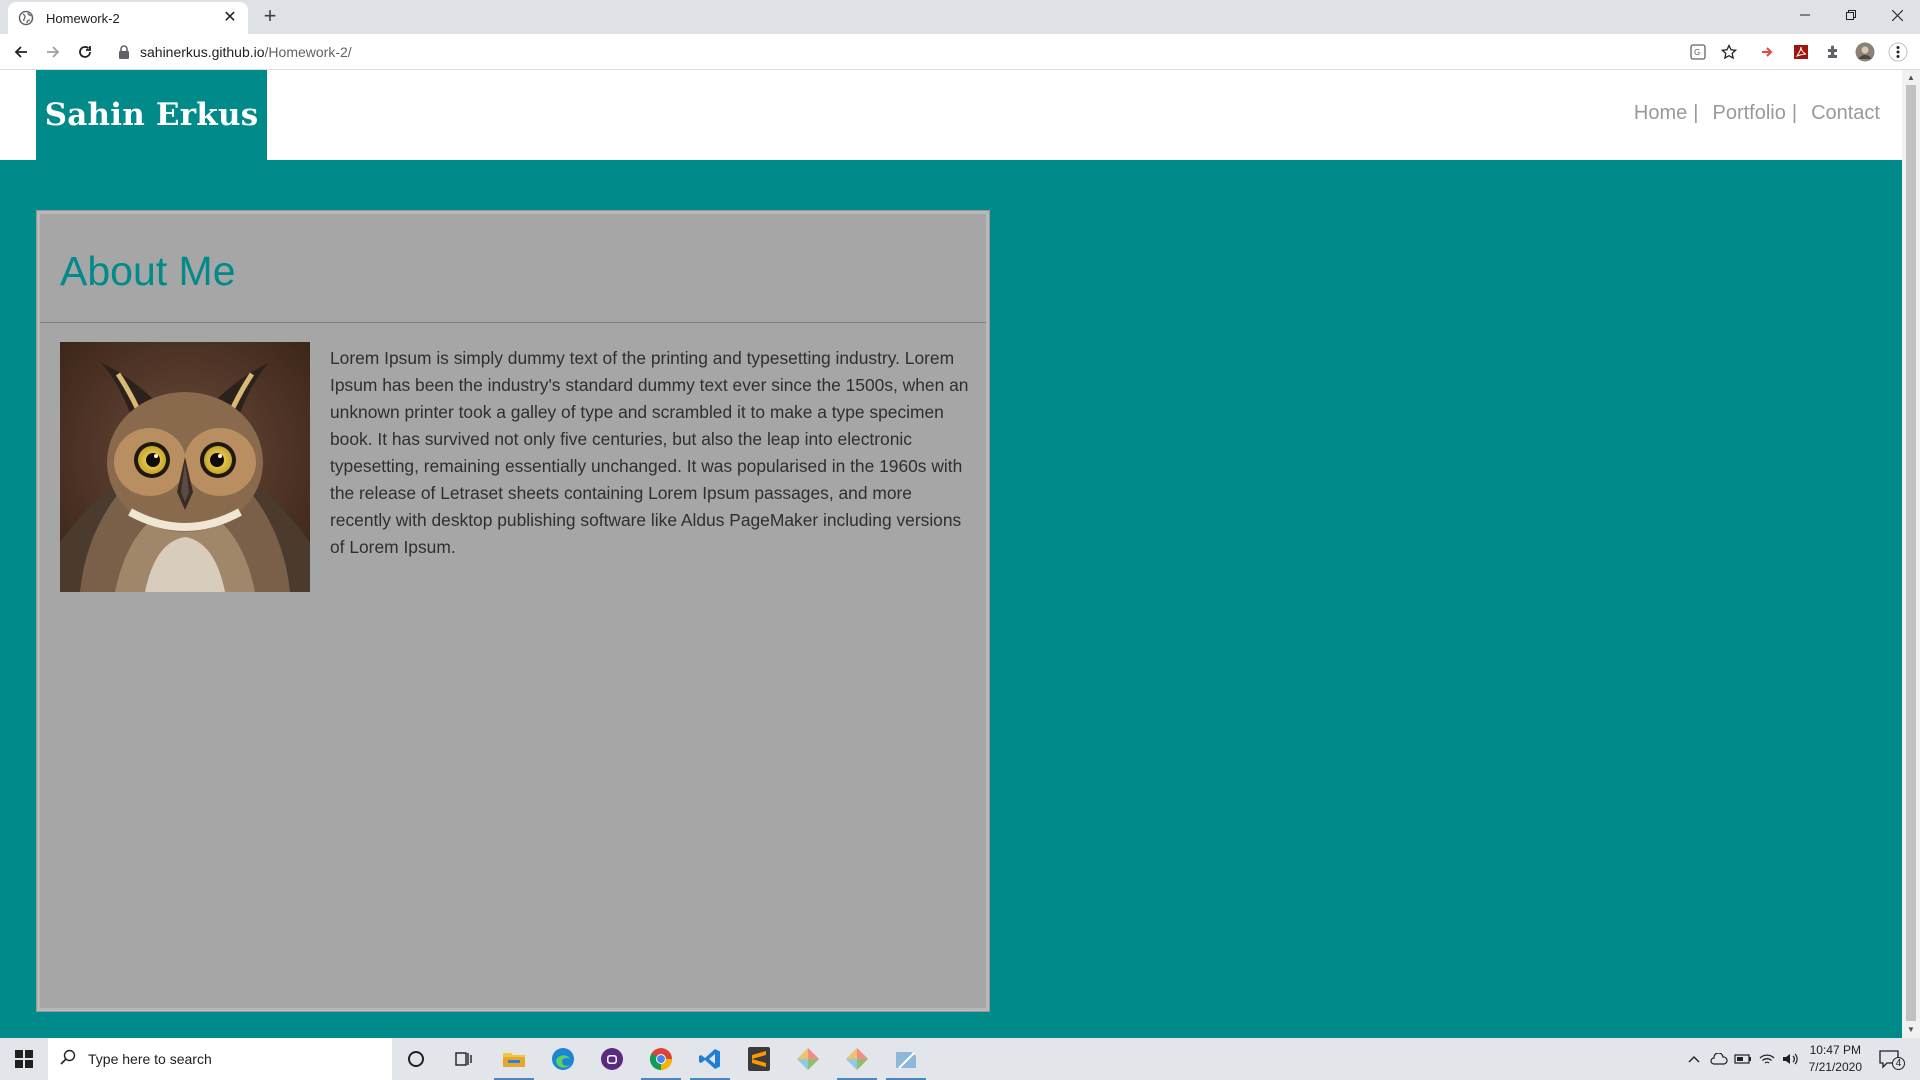 The height and width of the screenshot is (1080, 1920). I want to click on heading-divider, so click(513, 322).